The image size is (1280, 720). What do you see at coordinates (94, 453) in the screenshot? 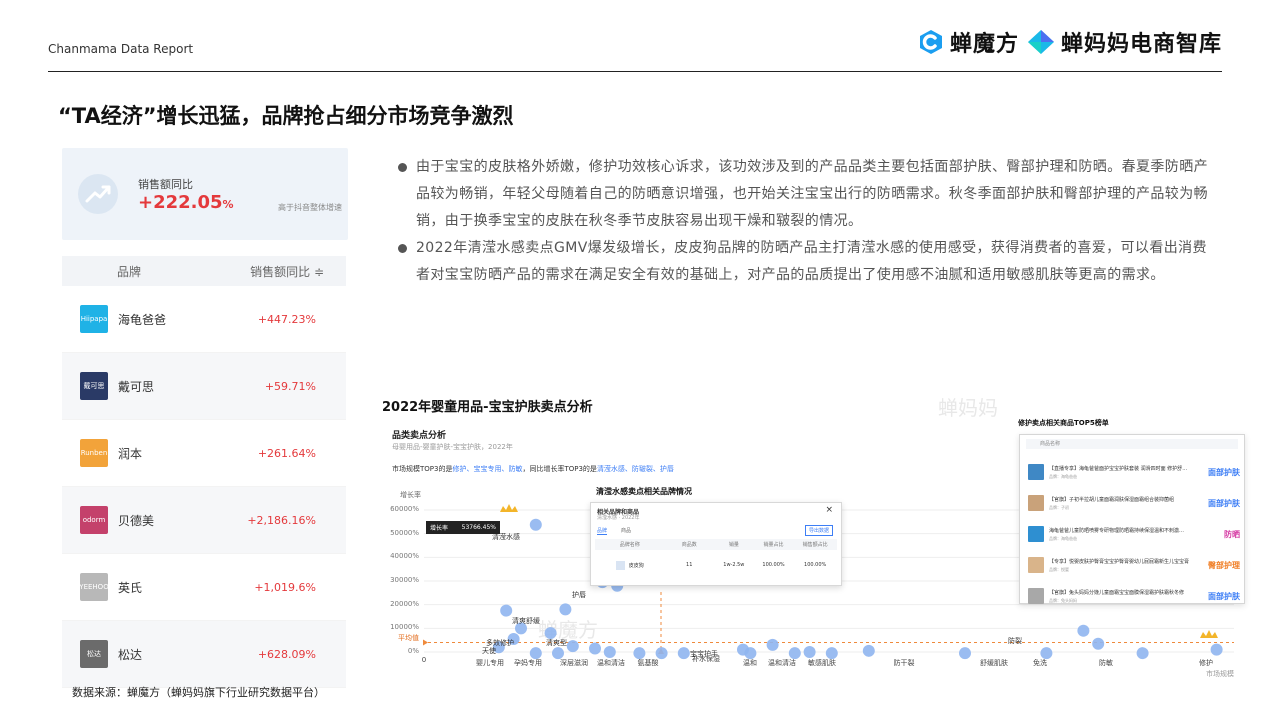
I see `brand-logo: Runben` at bounding box center [94, 453].